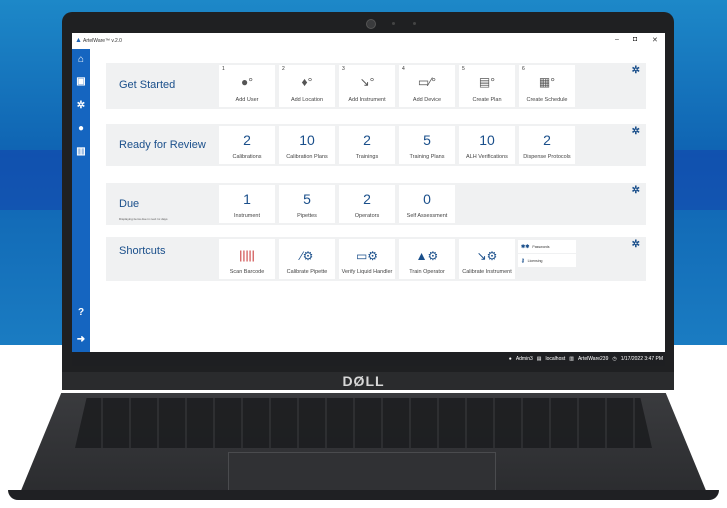 The image size is (727, 508). What do you see at coordinates (487, 82) in the screenshot?
I see `plan-create-icon: ▤°` at bounding box center [487, 82].